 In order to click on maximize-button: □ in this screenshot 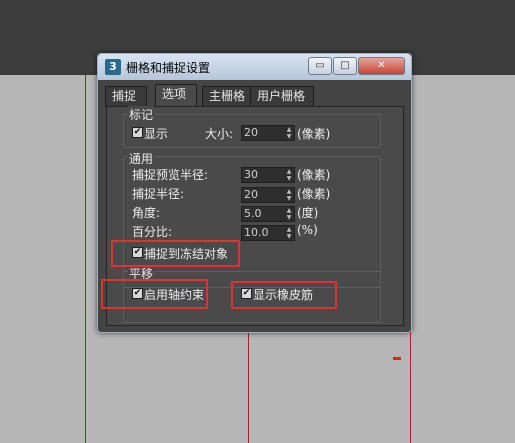, I will do `click(345, 66)`.